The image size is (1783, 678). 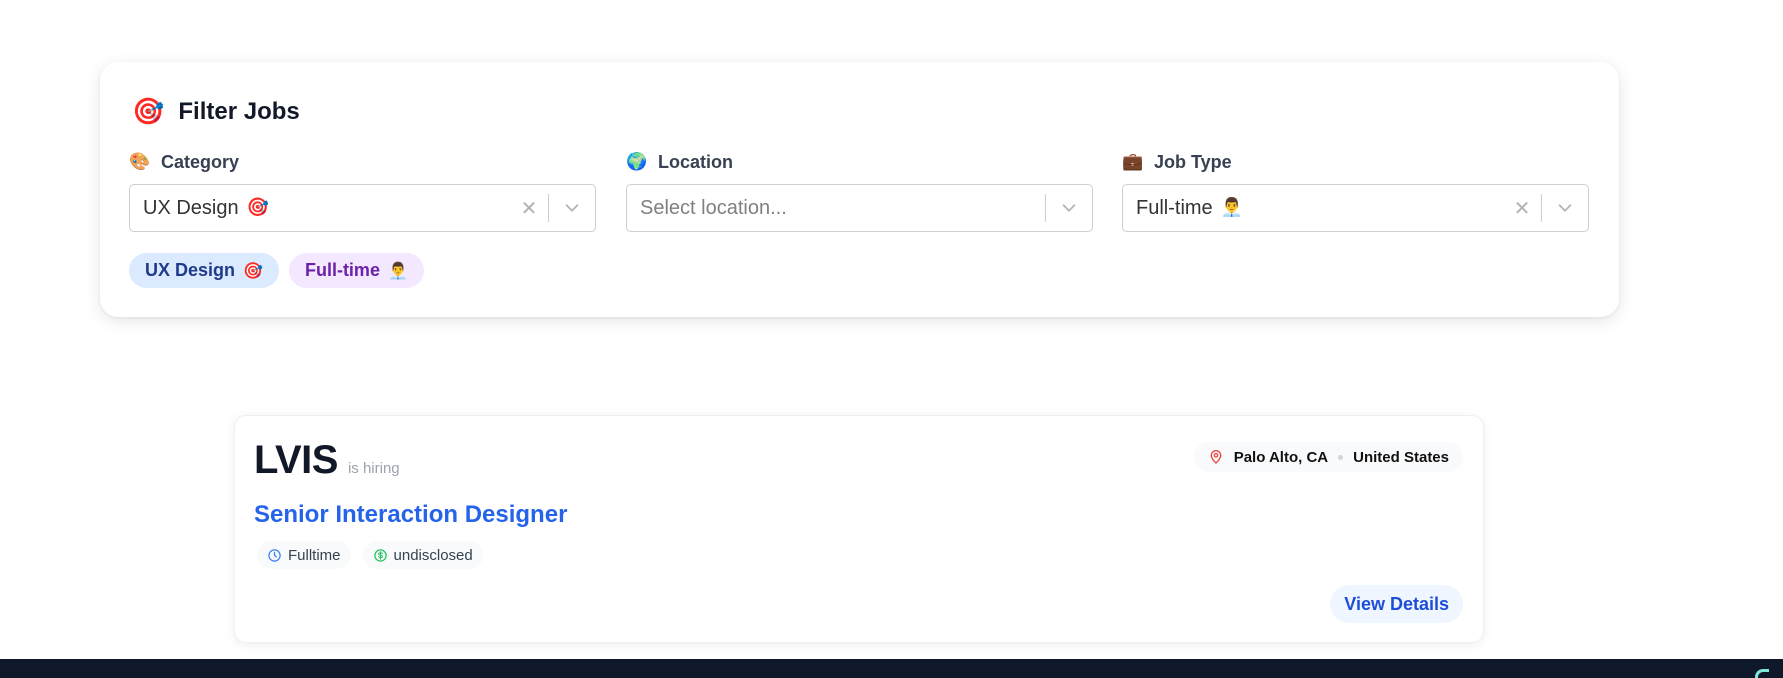 What do you see at coordinates (380, 555) in the screenshot?
I see `dollar-icon` at bounding box center [380, 555].